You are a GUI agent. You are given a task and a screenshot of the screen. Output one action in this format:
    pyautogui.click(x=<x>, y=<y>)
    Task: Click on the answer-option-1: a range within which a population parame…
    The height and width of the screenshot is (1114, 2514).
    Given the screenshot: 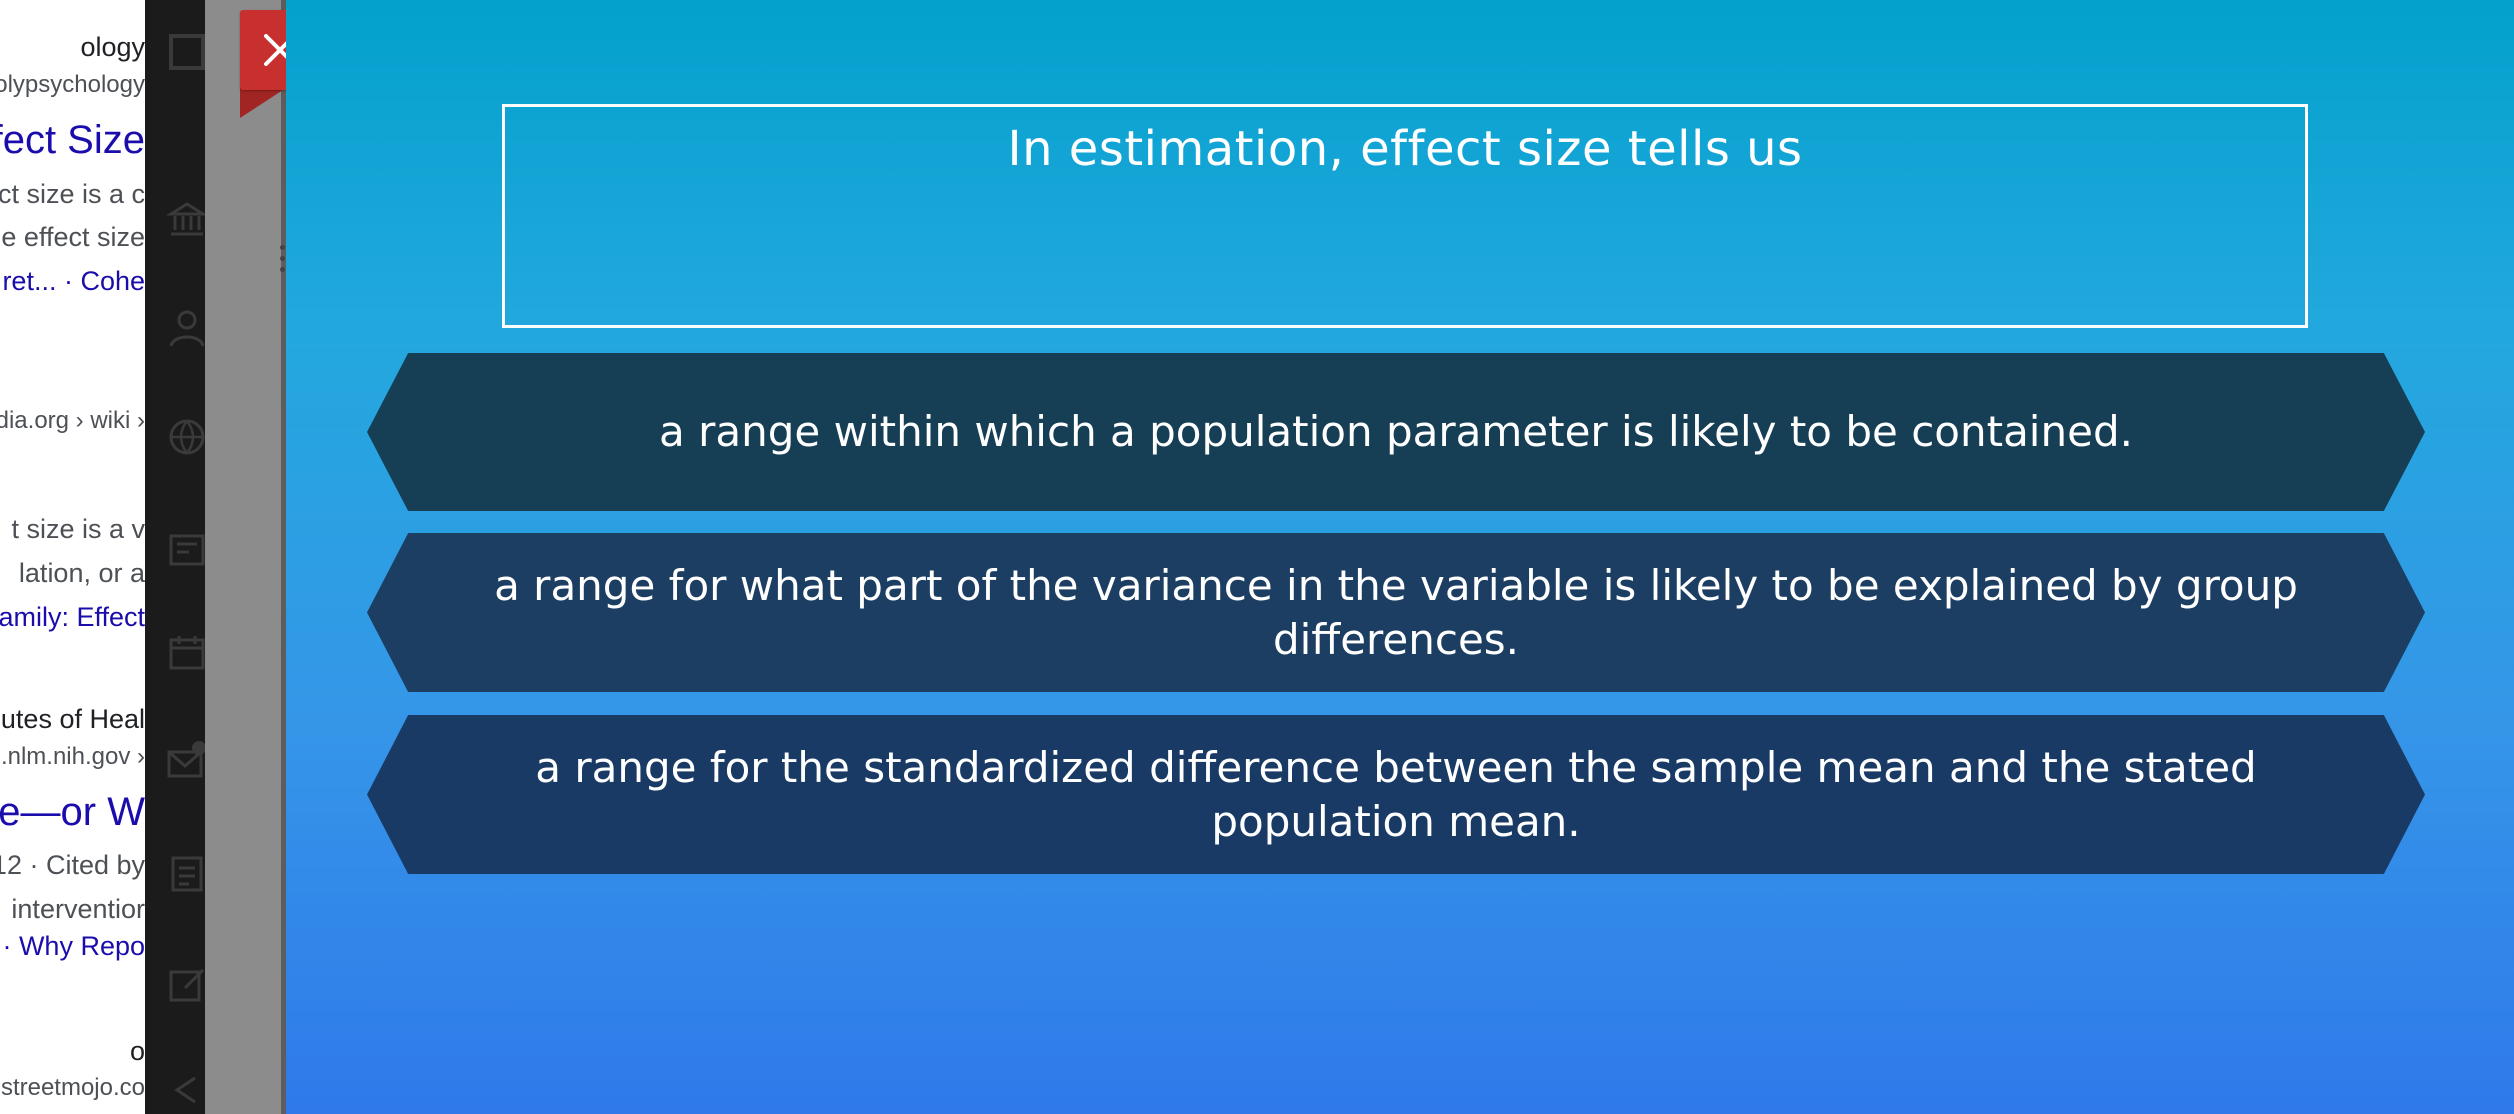 What is the action you would take?
    pyautogui.click(x=1396, y=432)
    